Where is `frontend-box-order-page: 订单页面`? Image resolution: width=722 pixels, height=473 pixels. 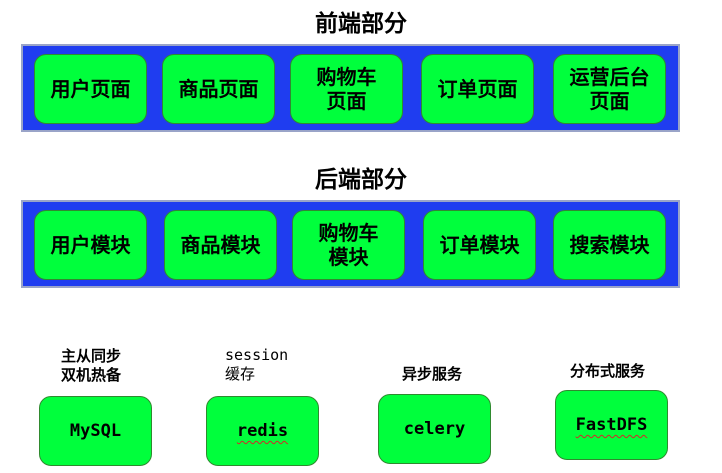
frontend-box-order-page: 订单页面 is located at coordinates (477, 89).